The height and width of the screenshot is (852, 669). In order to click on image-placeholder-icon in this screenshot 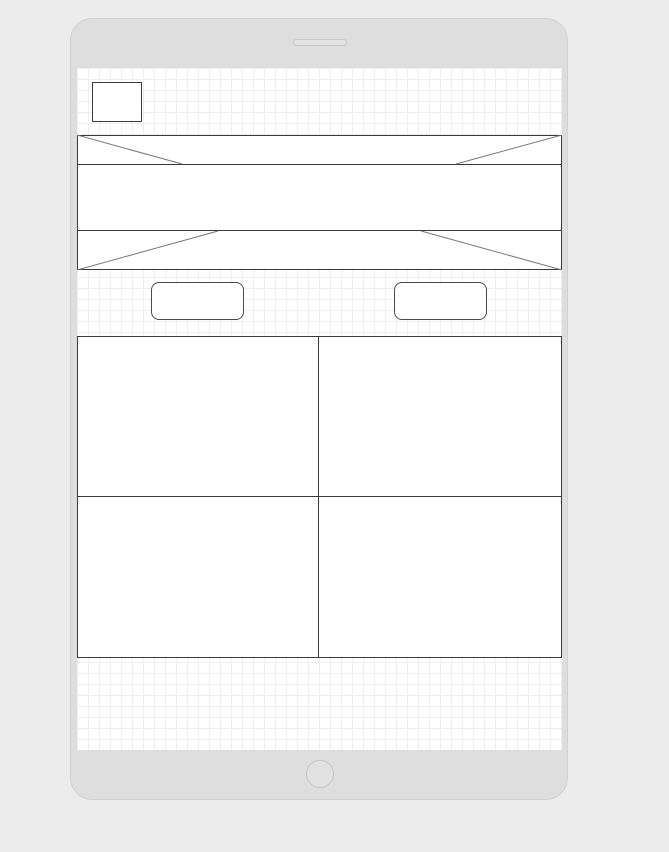, I will do `click(319, 202)`.